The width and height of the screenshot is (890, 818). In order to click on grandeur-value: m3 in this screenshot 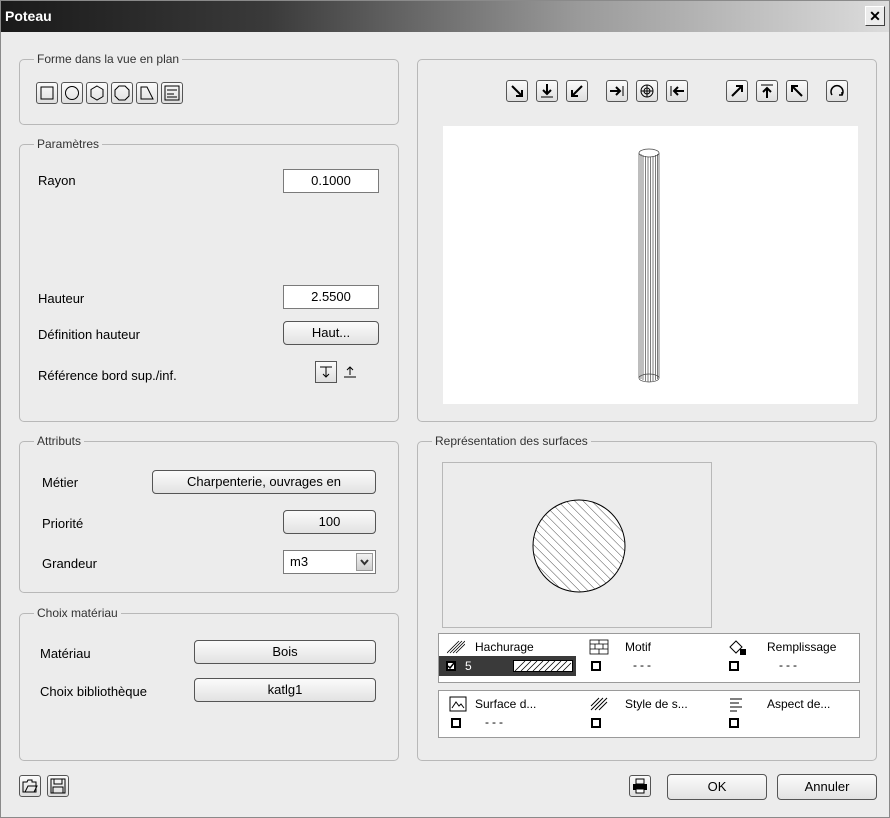, I will do `click(299, 561)`.